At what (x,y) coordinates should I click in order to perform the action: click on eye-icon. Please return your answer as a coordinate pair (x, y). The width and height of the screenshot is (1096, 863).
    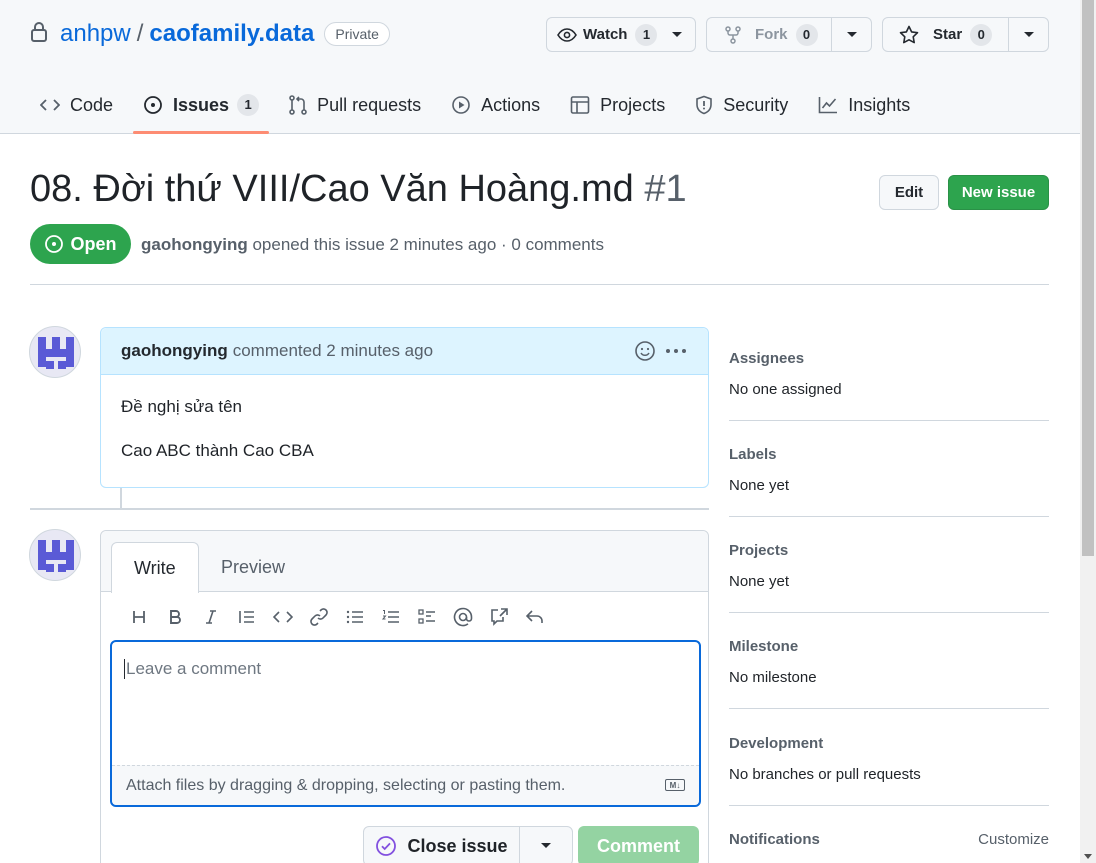
    Looking at the image, I should click on (567, 34).